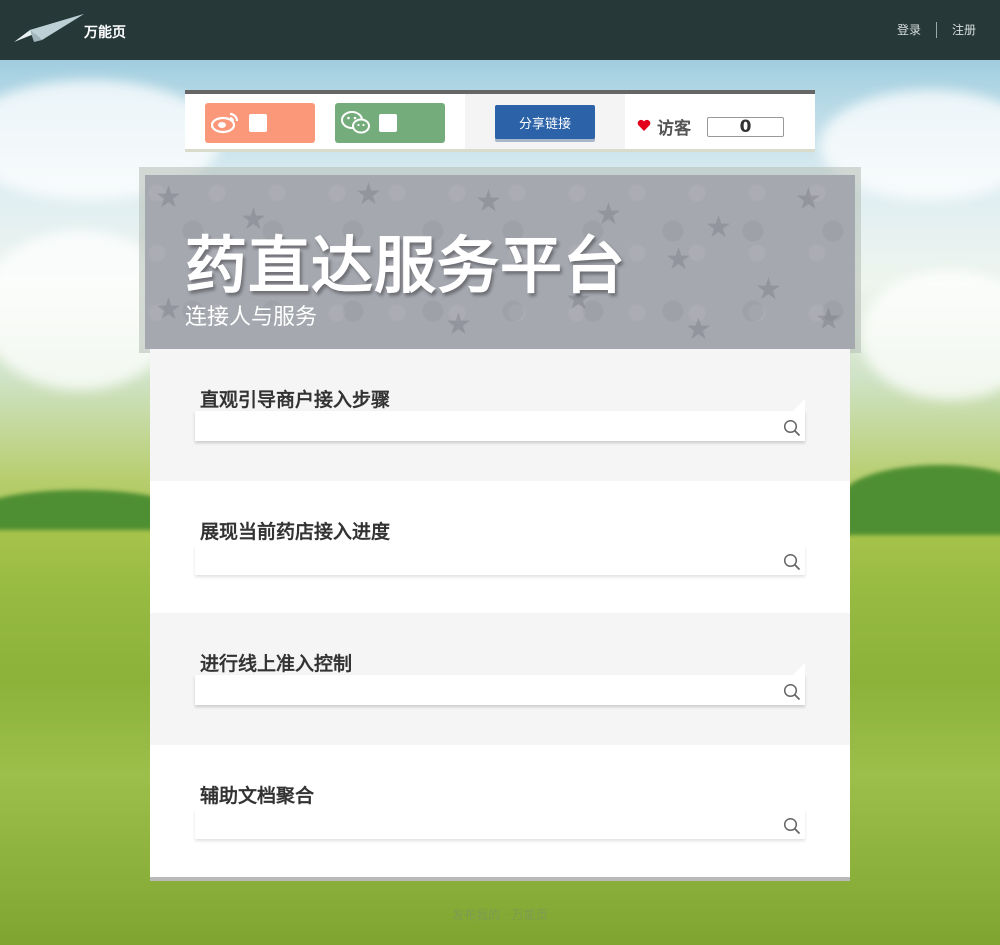 The image size is (1000, 945). What do you see at coordinates (224, 124) in the screenshot?
I see `weibo-icon` at bounding box center [224, 124].